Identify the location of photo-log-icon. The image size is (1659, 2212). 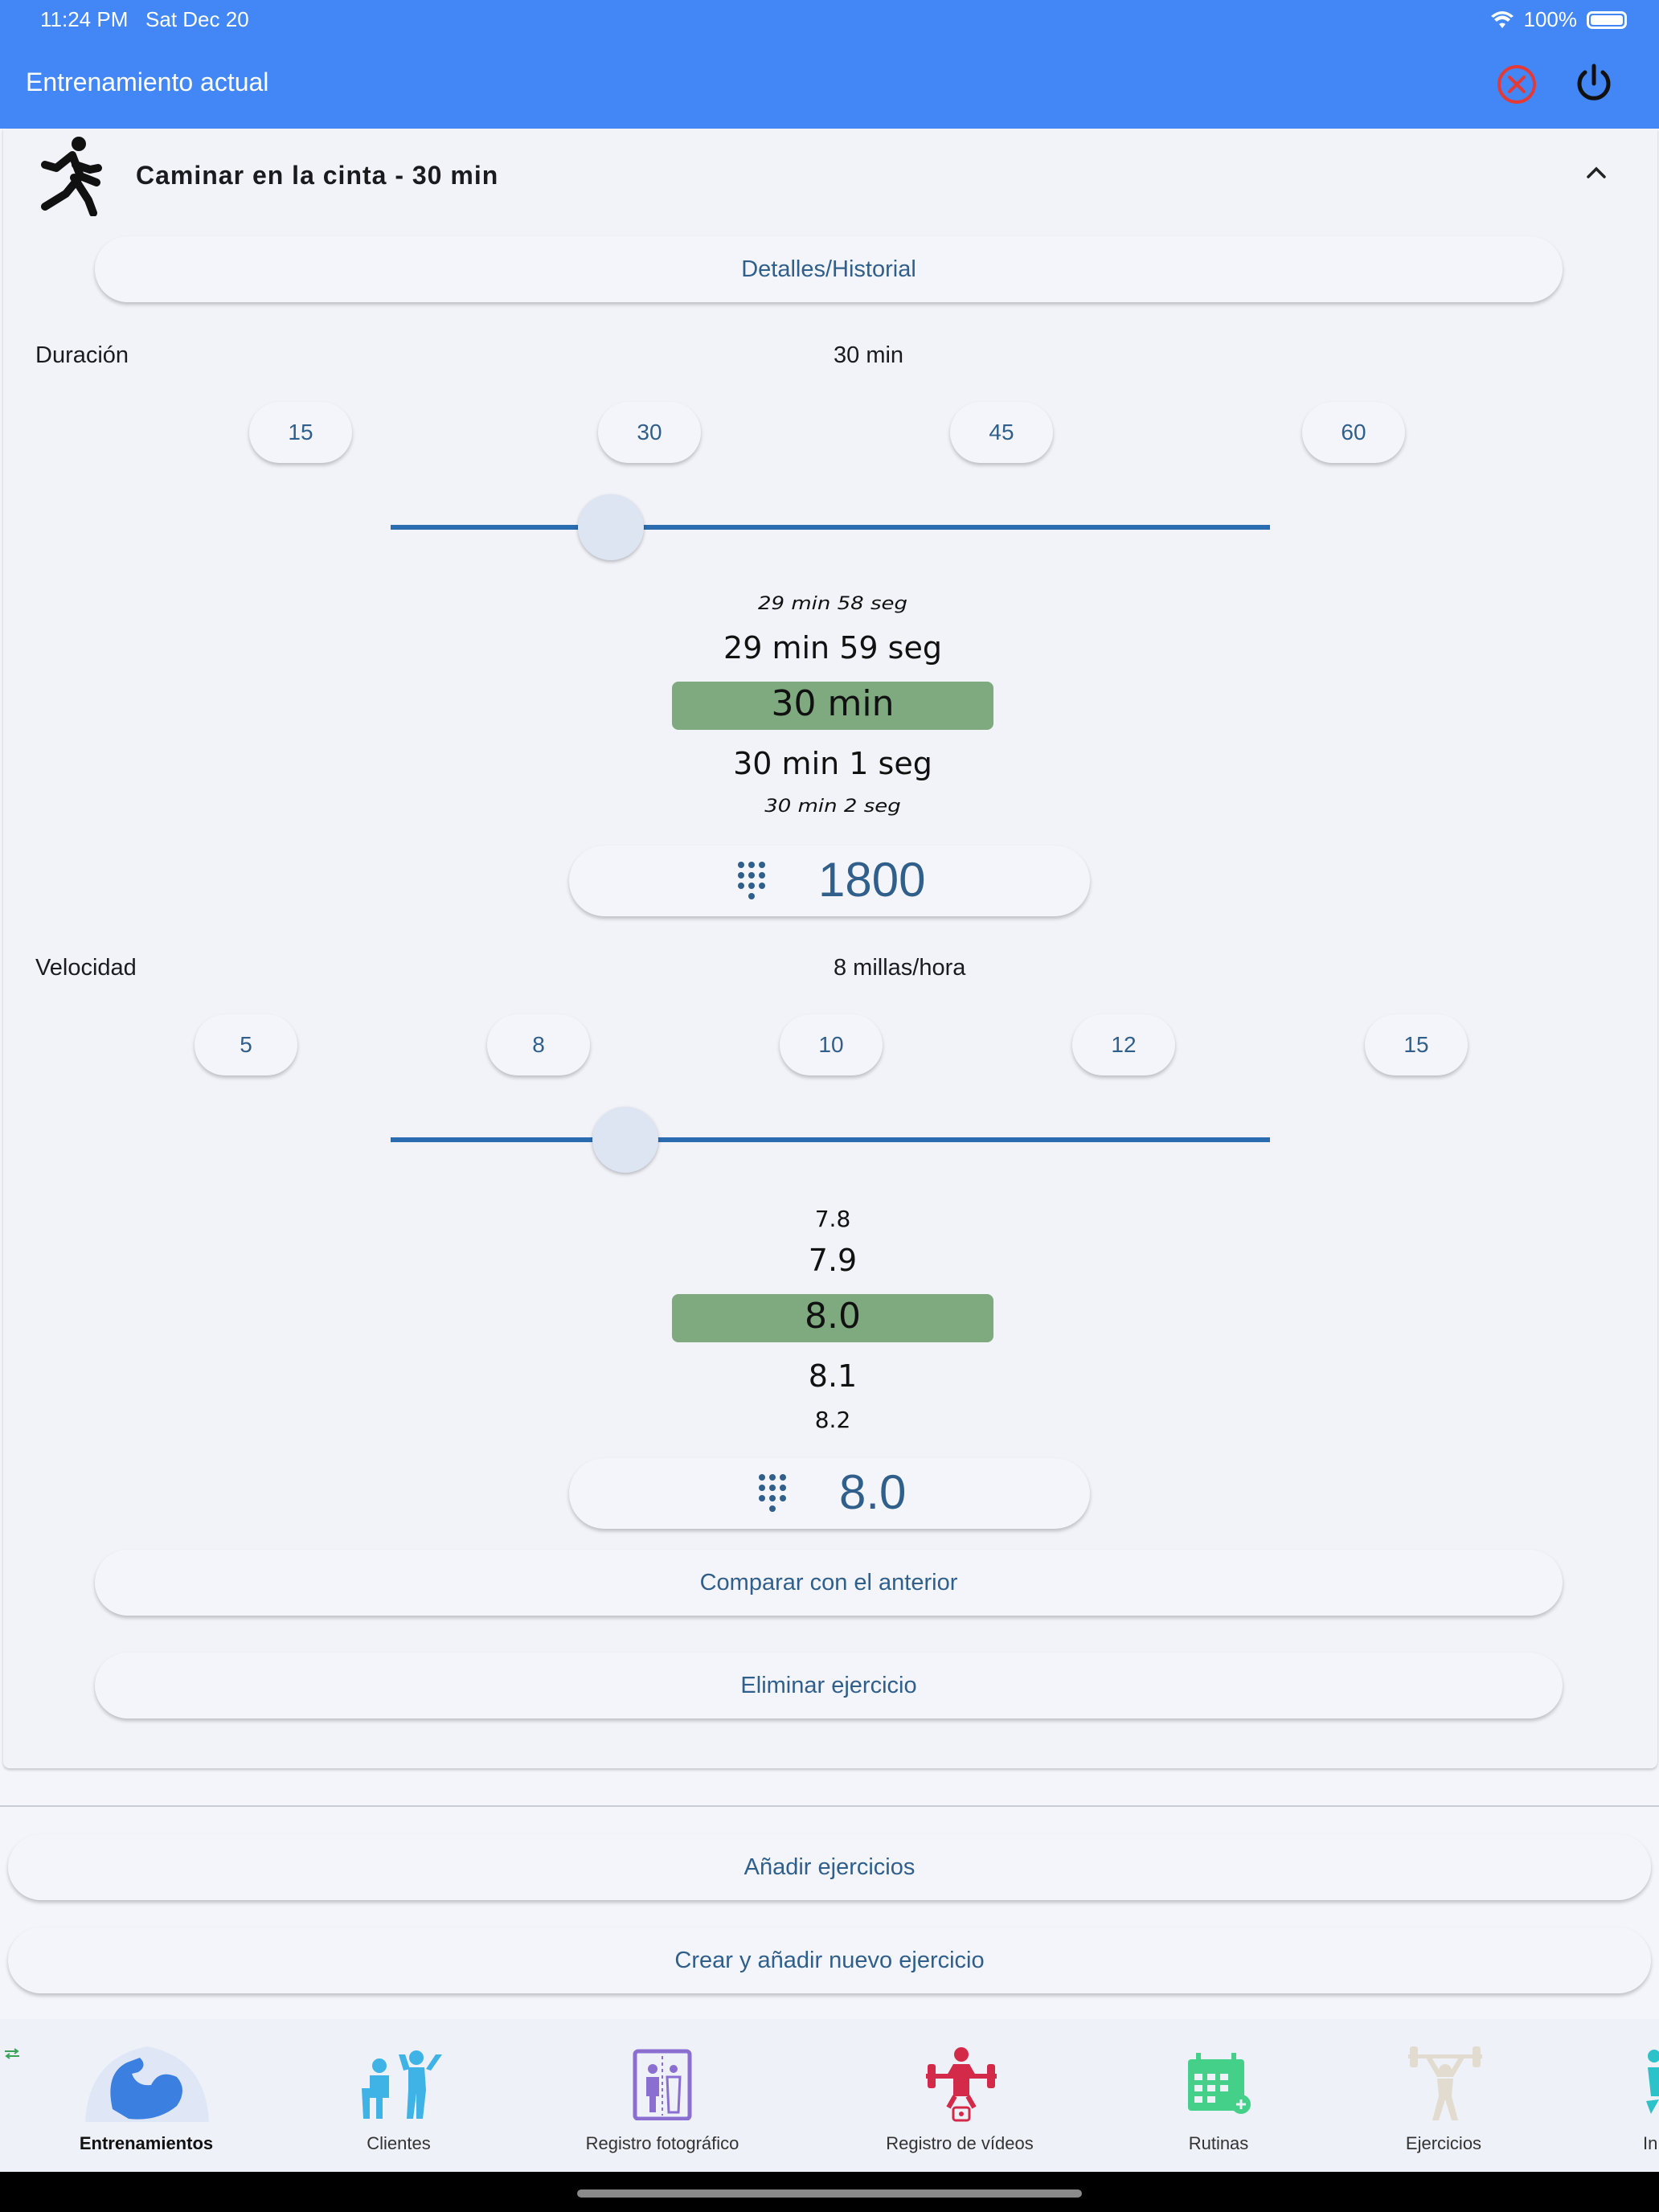
(662, 2084).